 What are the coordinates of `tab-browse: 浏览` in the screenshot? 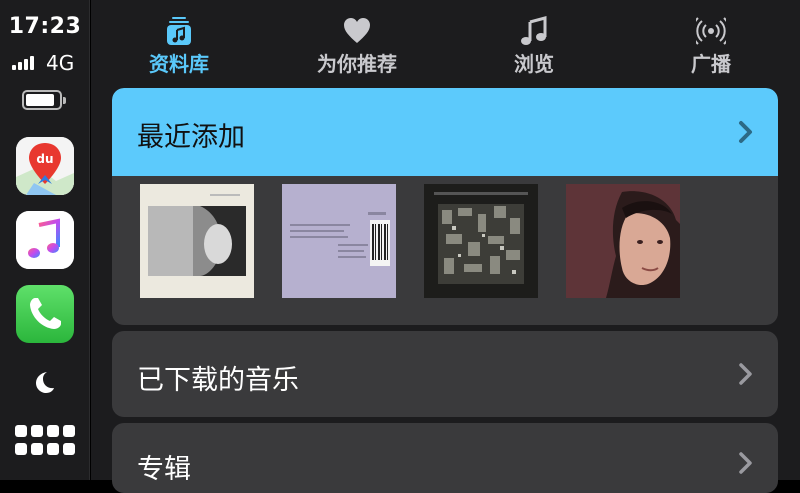 It's located at (534, 40).